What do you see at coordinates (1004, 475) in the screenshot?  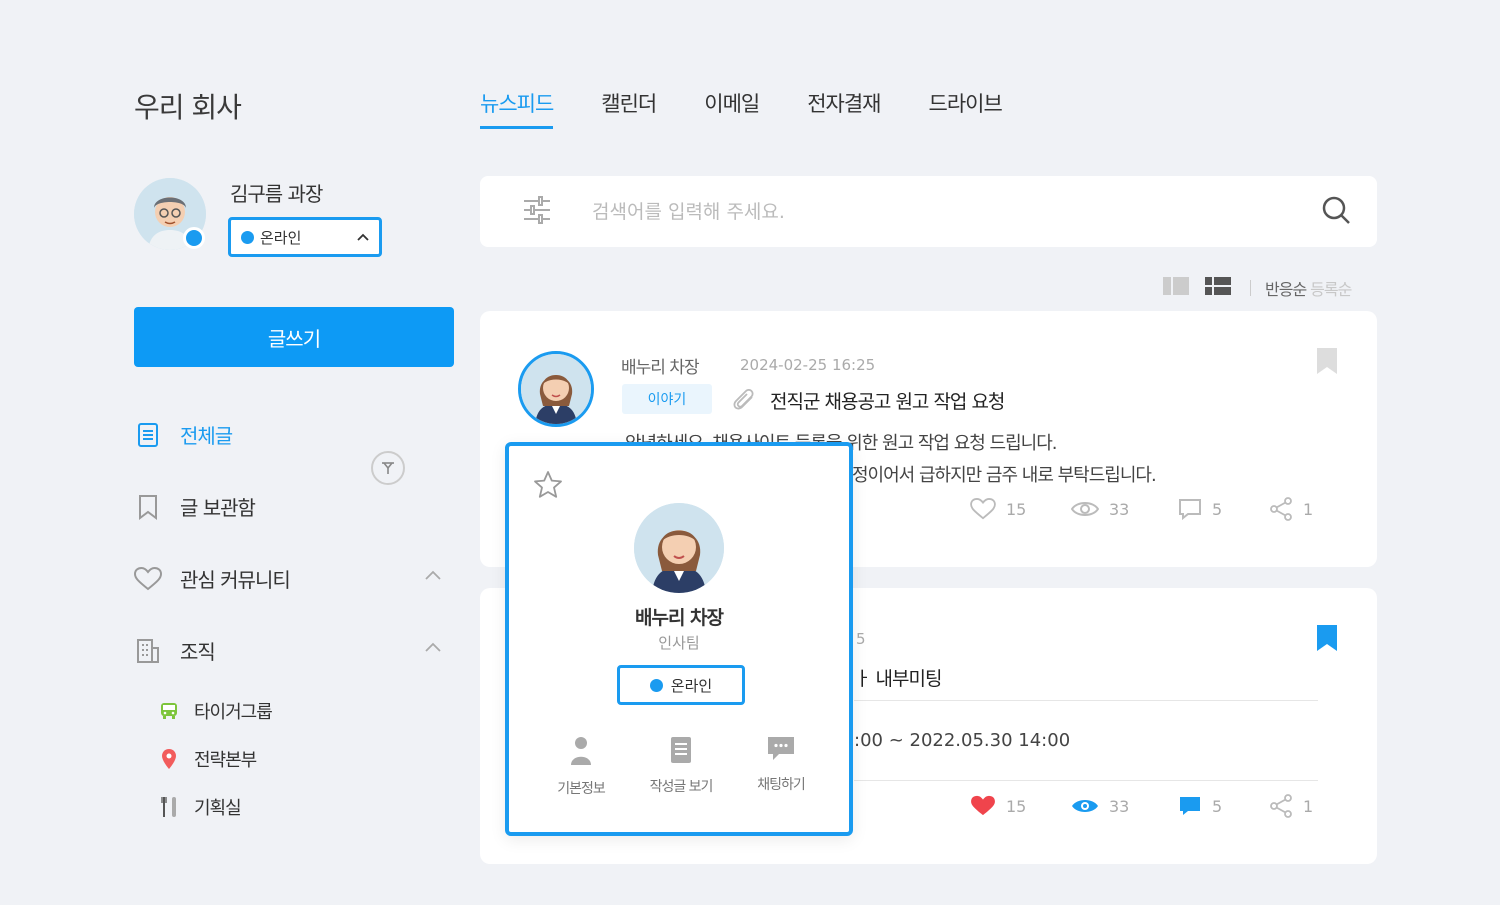 I see `post-body-line: 정이어서 급하지만 금주 내로 부탁드립니다.` at bounding box center [1004, 475].